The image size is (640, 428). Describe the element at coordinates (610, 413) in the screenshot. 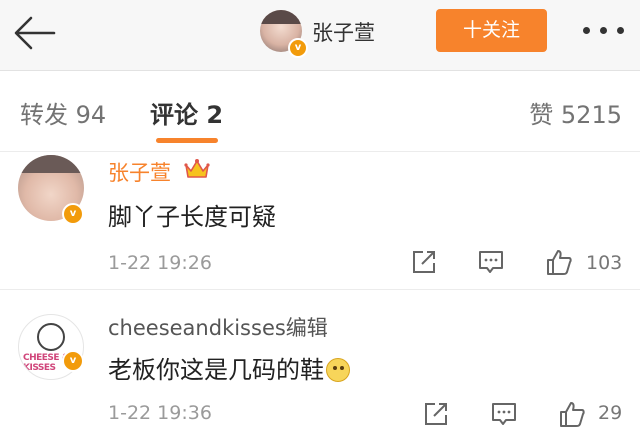

I see `like-count: 29` at that location.